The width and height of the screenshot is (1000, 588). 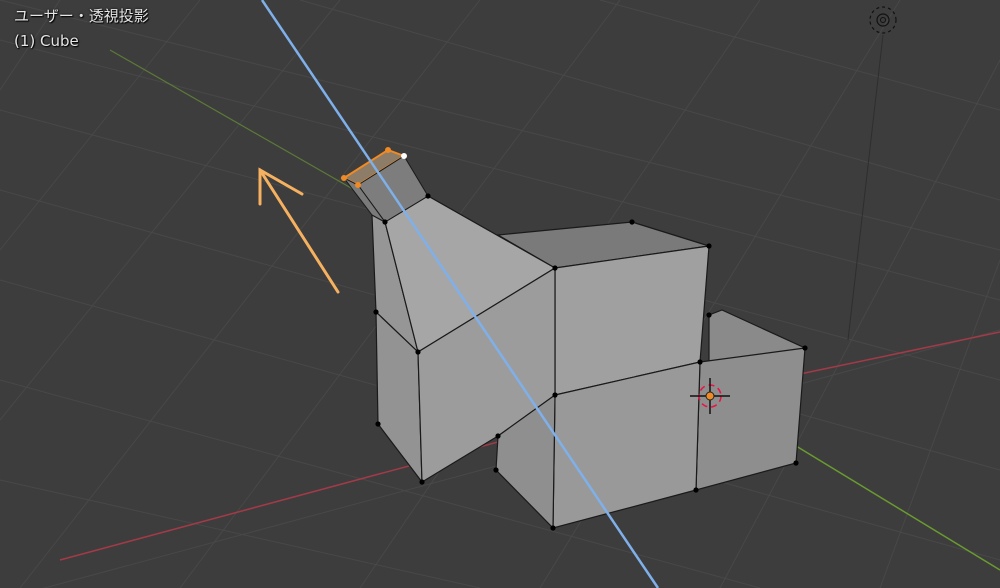 I want to click on y-axis-line, so click(x=241, y=125).